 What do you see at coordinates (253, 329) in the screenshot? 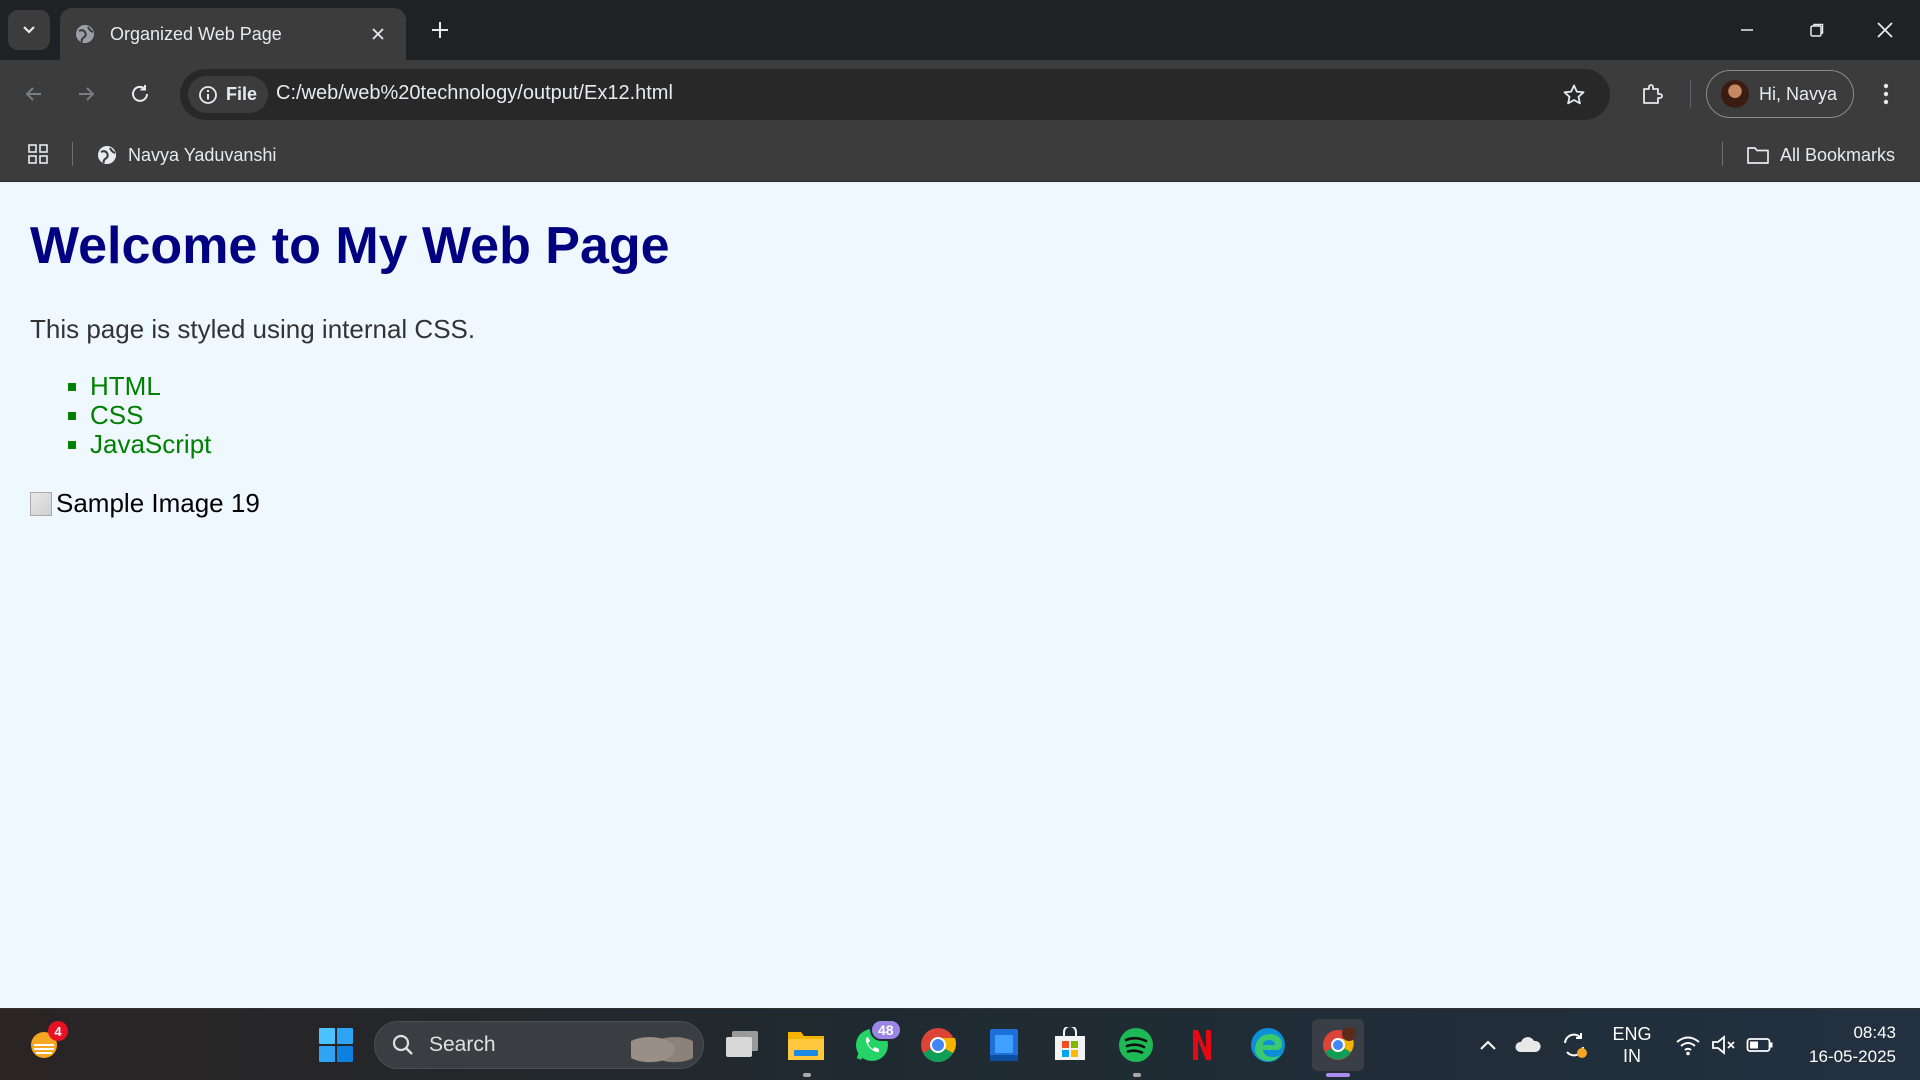
I see `page-paragraph: This page is styled using internal CSS.` at bounding box center [253, 329].